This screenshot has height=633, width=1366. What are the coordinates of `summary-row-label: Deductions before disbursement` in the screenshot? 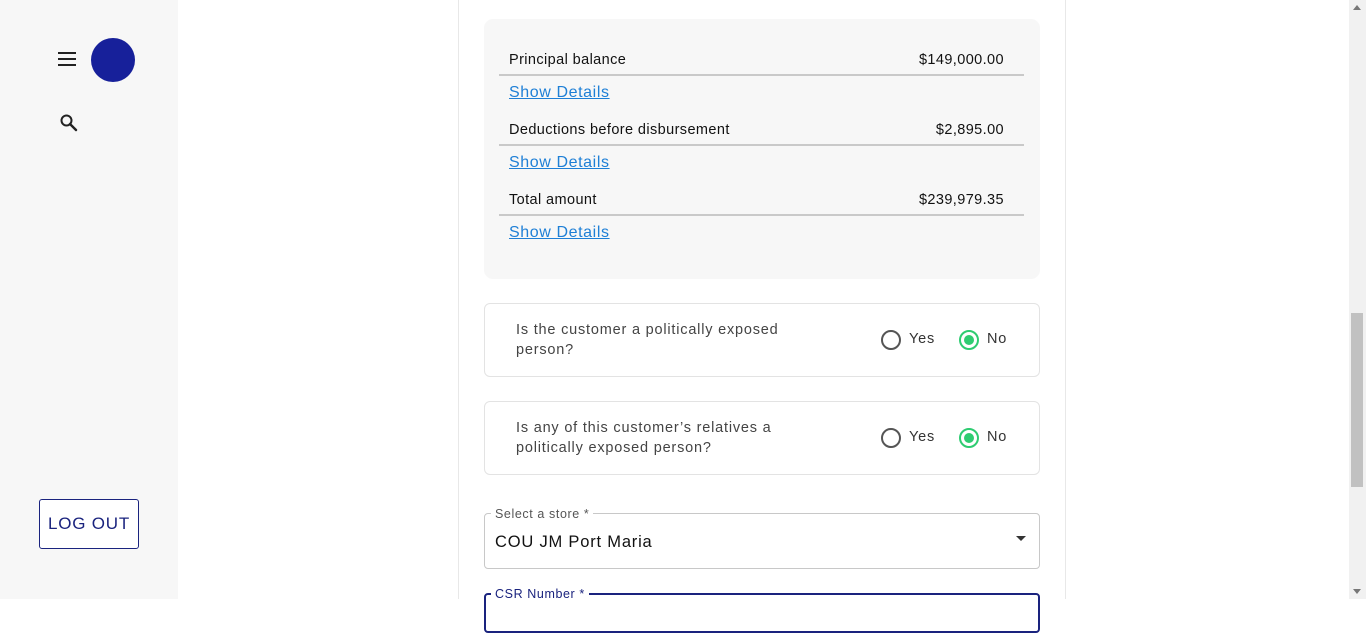 It's located at (619, 130).